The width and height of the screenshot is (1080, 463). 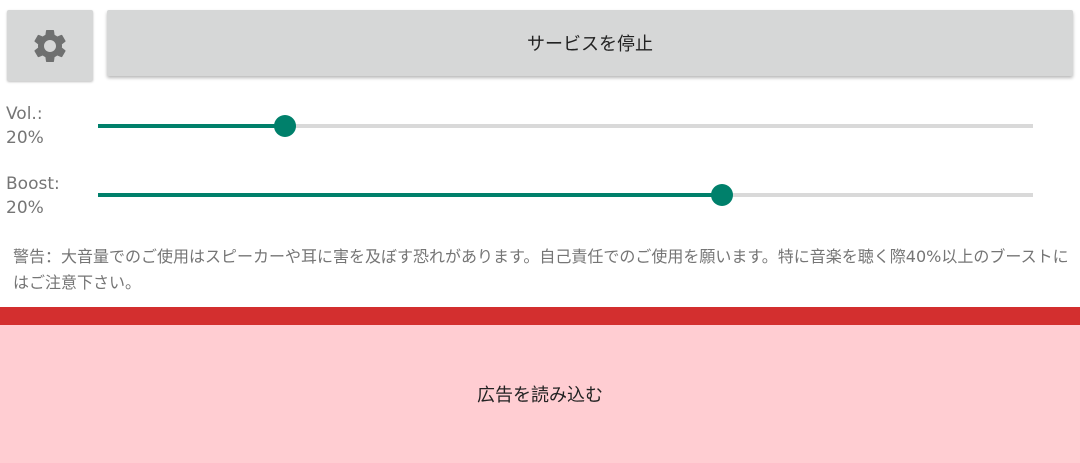 I want to click on boost-label-title: Boost:, so click(x=33, y=184).